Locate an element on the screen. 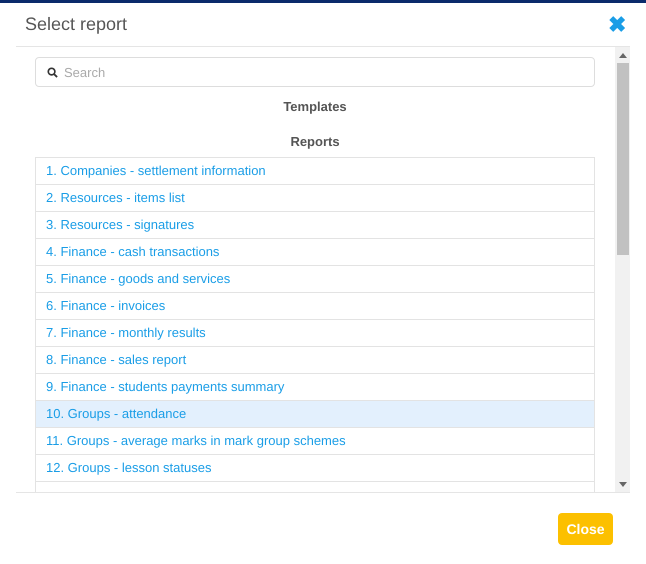 The image size is (646, 564). report-item: 4. Finance - cash transactions is located at coordinates (315, 252).